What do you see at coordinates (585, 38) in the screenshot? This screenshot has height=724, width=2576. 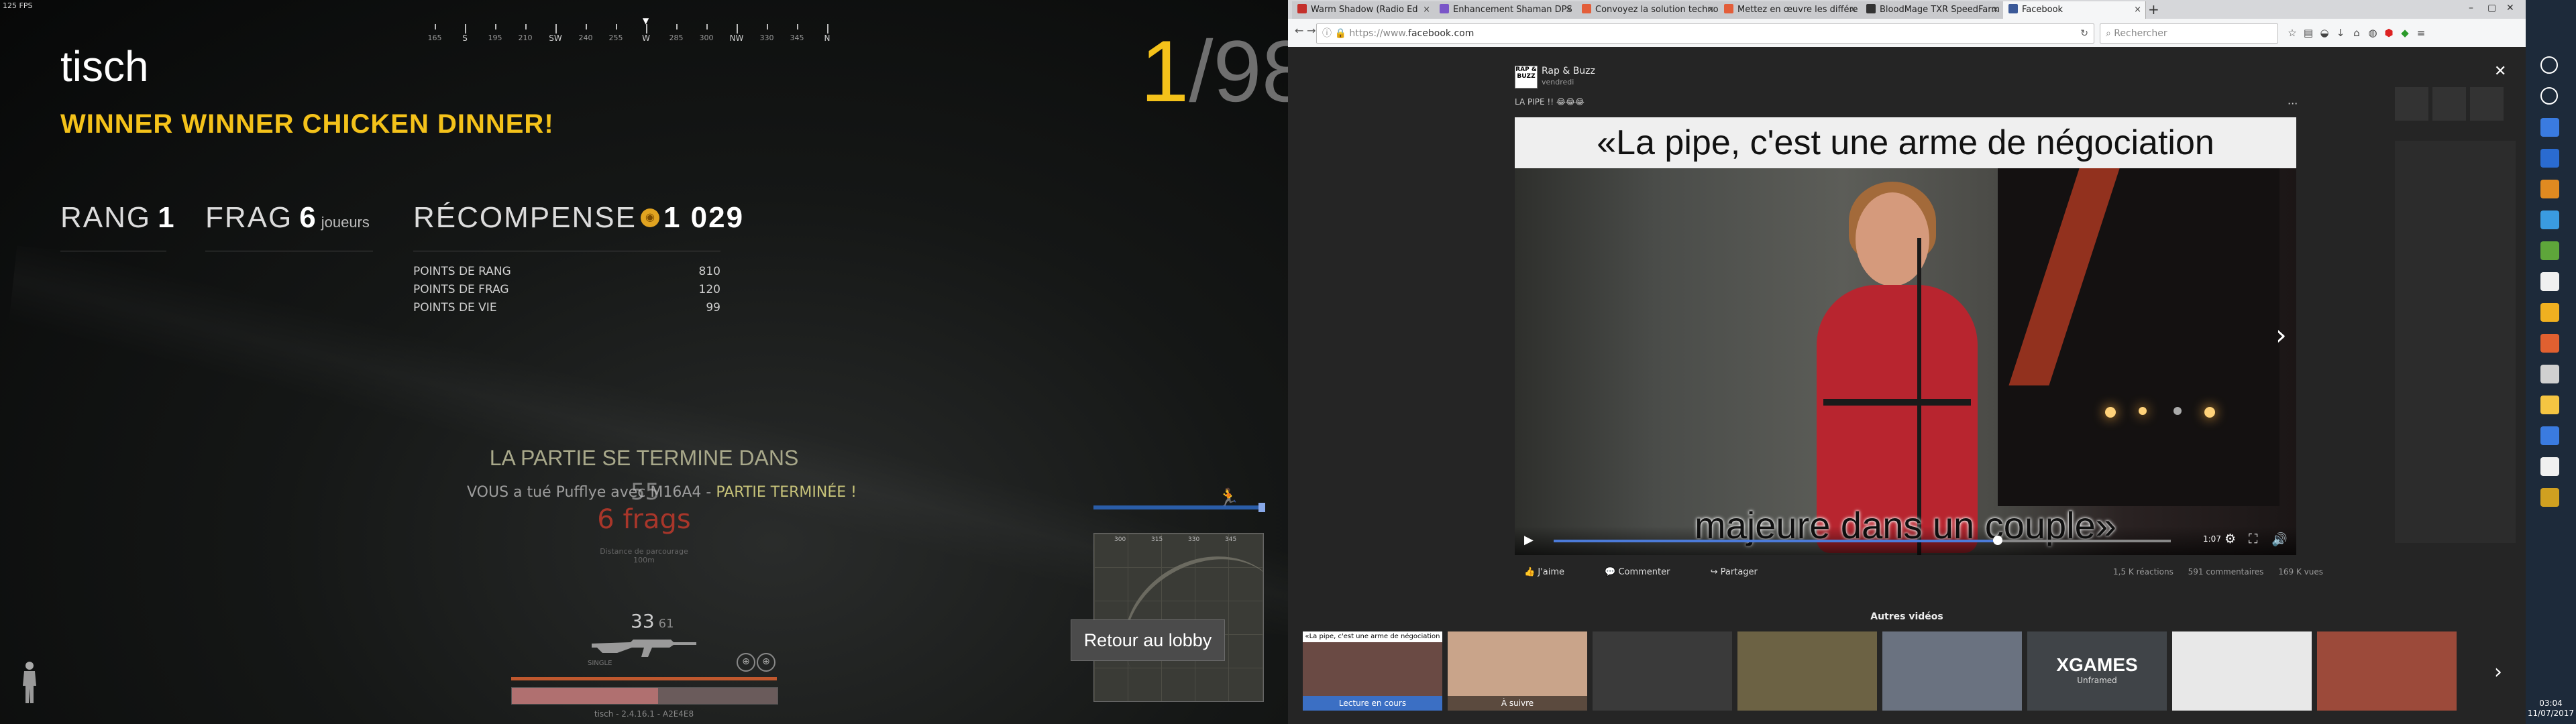 I see `compass-label: 240` at bounding box center [585, 38].